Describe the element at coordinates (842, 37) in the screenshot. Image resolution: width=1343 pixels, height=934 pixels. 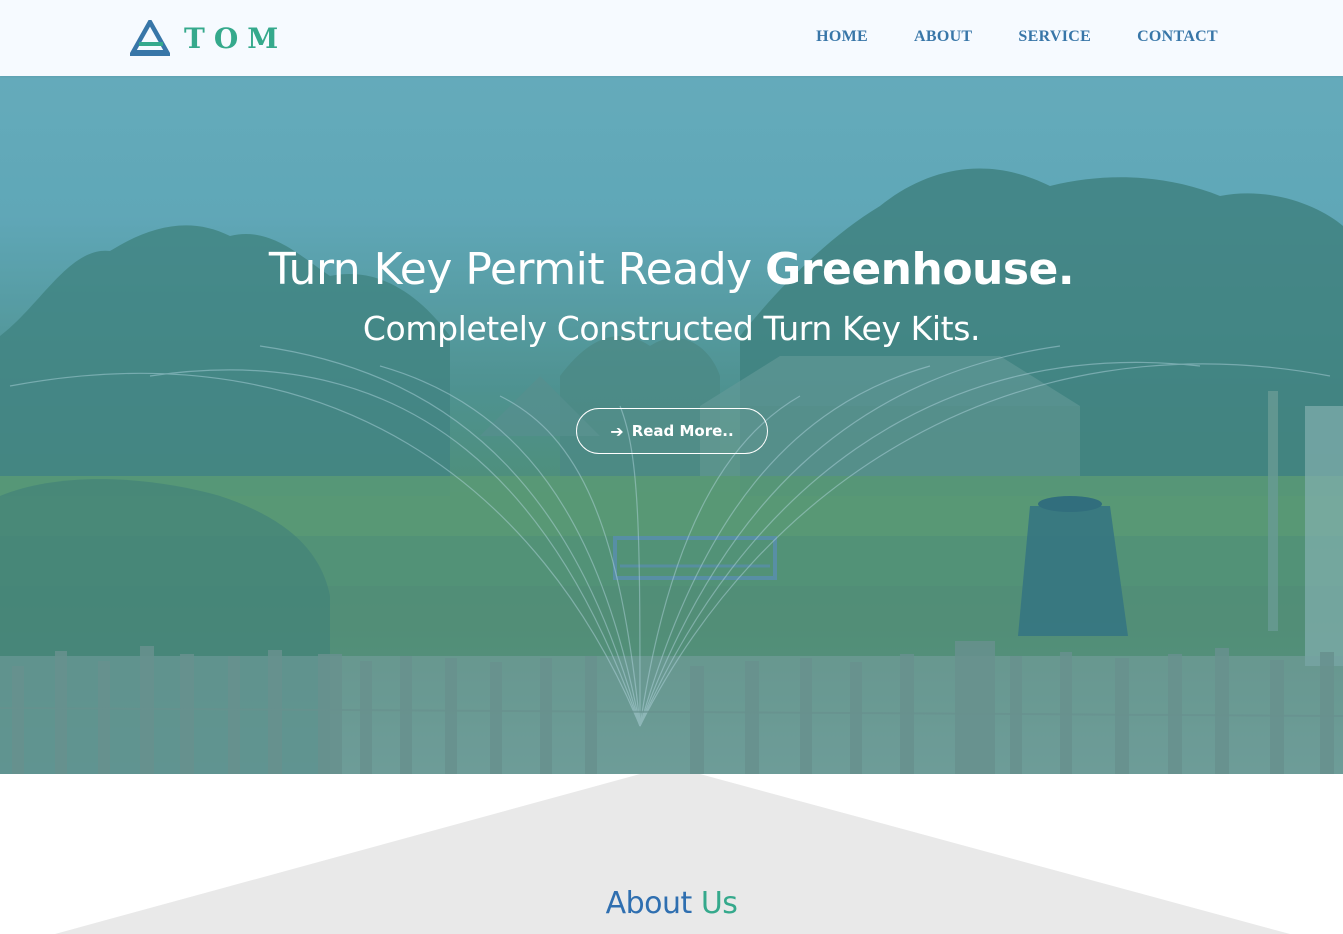
I see `nav-home: HOME` at that location.